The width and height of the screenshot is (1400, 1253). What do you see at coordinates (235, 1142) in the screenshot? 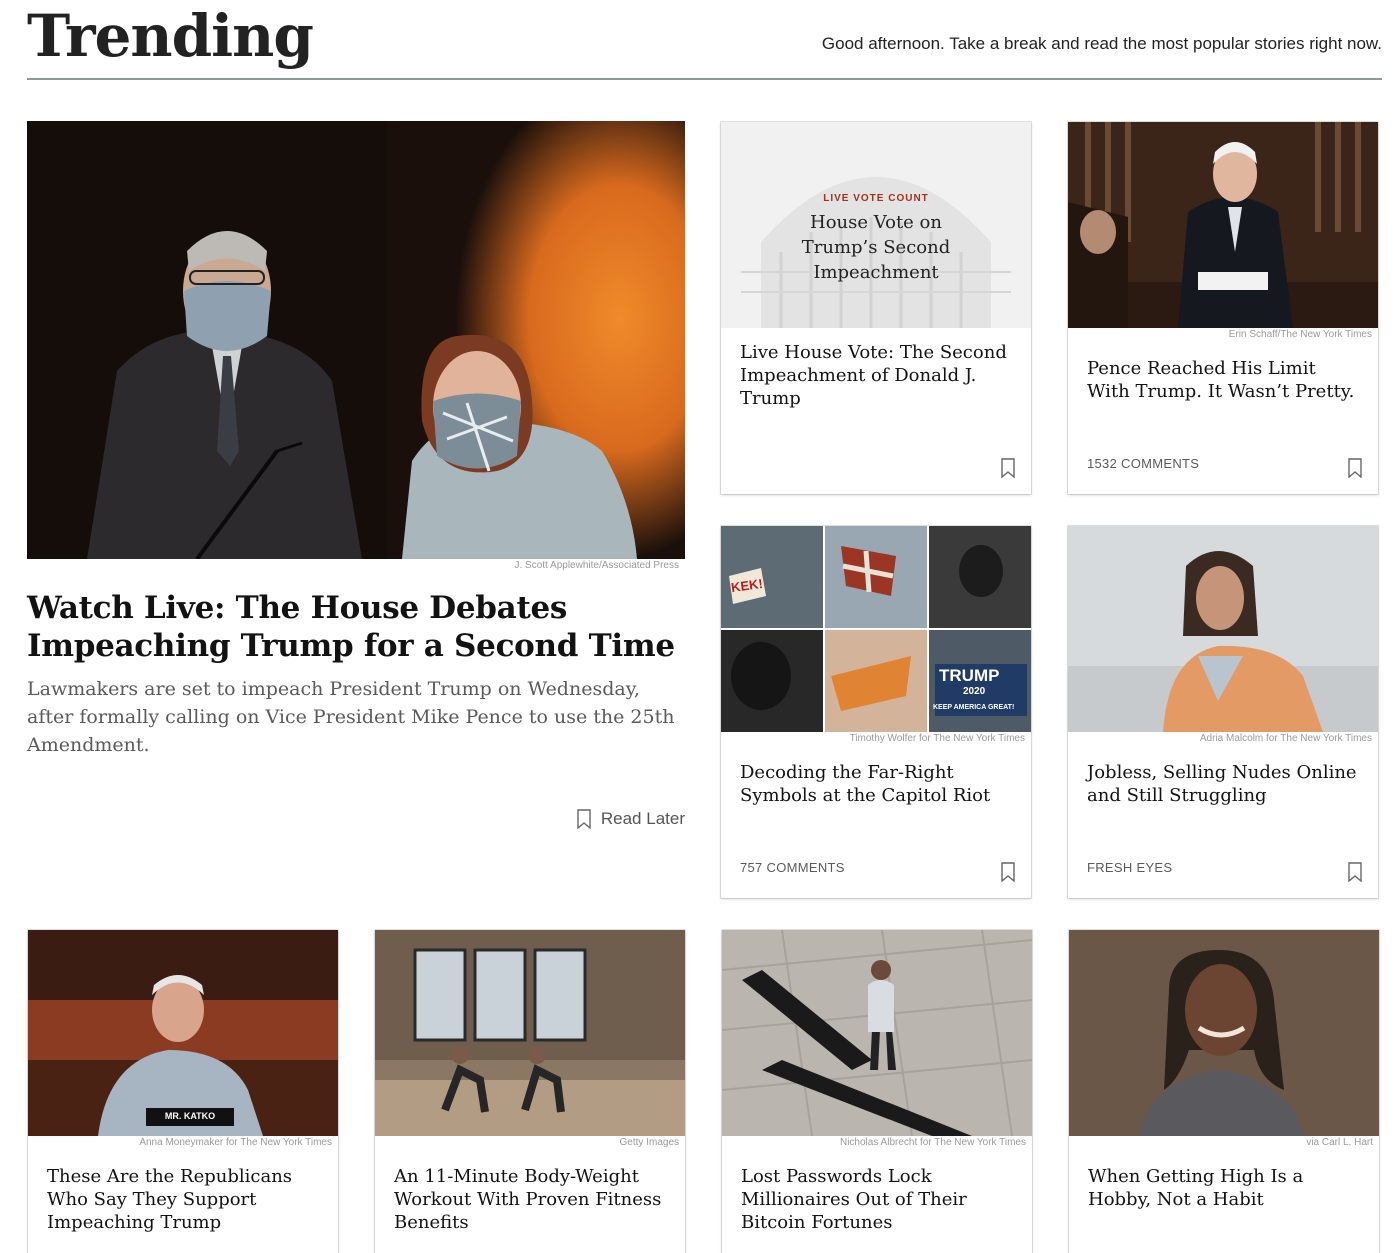
I see `photo-credit: Anna Moneymaker for The New York Times` at bounding box center [235, 1142].